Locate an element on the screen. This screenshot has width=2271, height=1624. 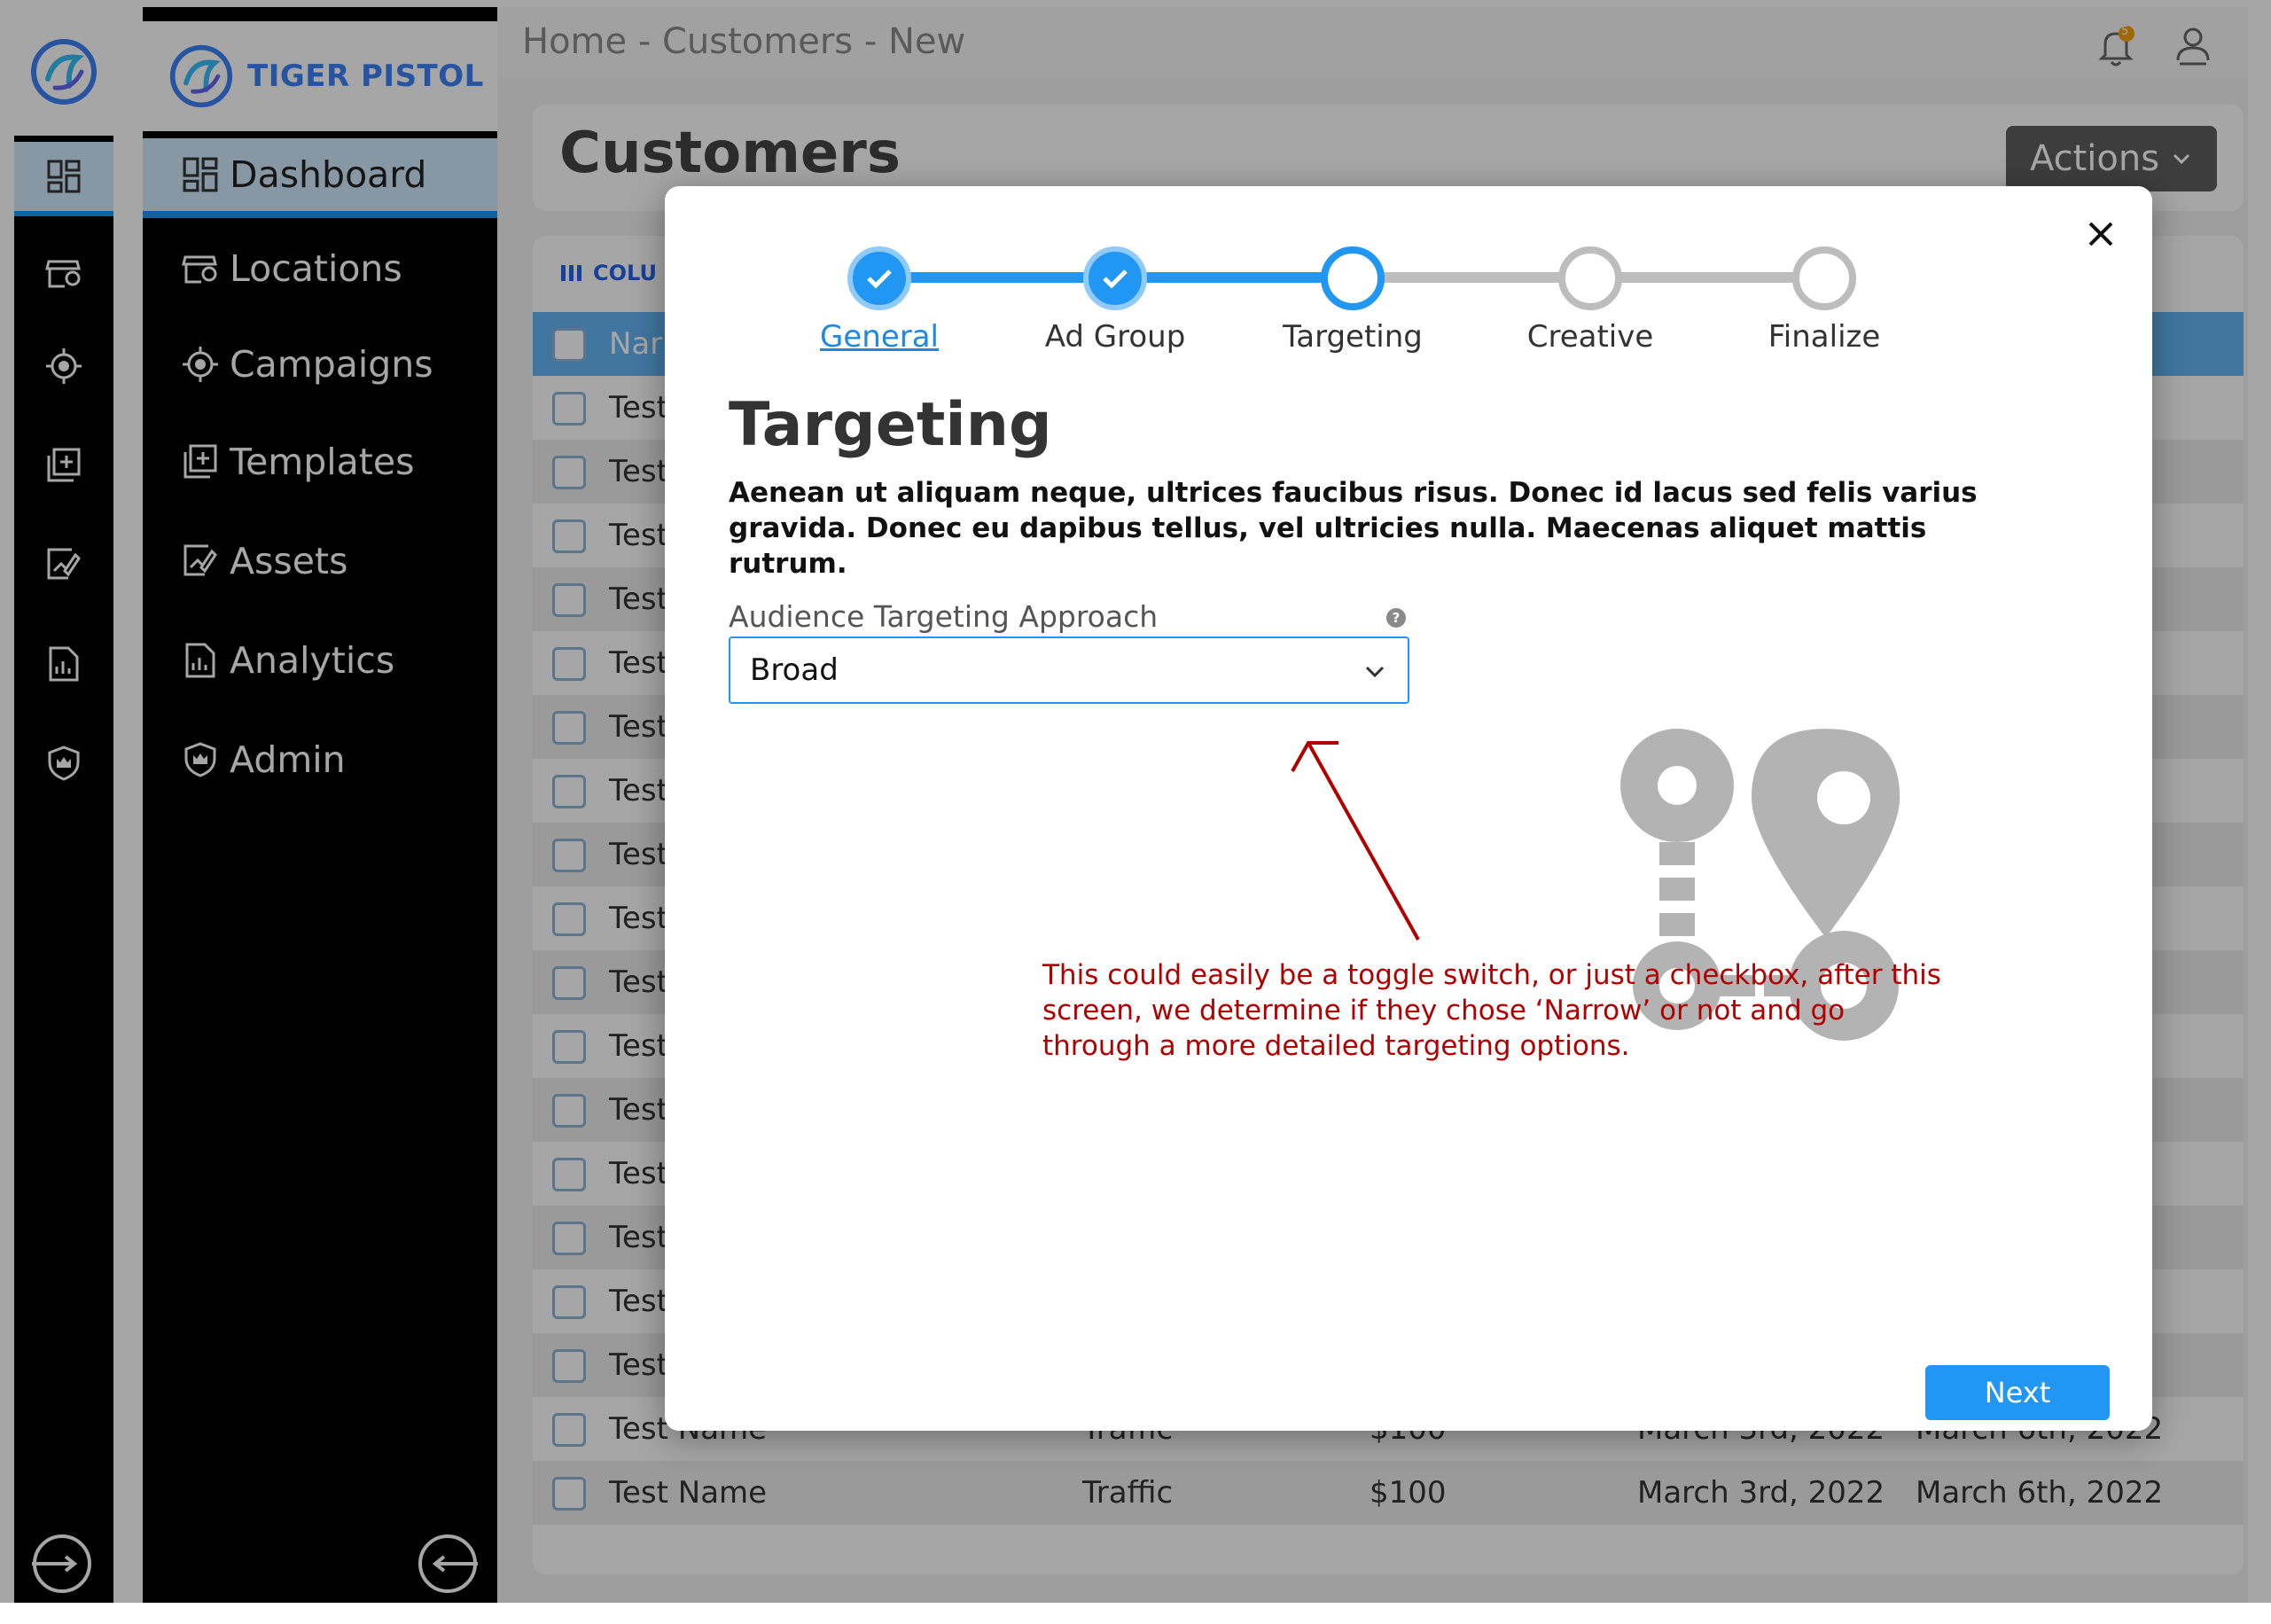
step-ad-group-label: Ad Group is located at coordinates (1115, 337).